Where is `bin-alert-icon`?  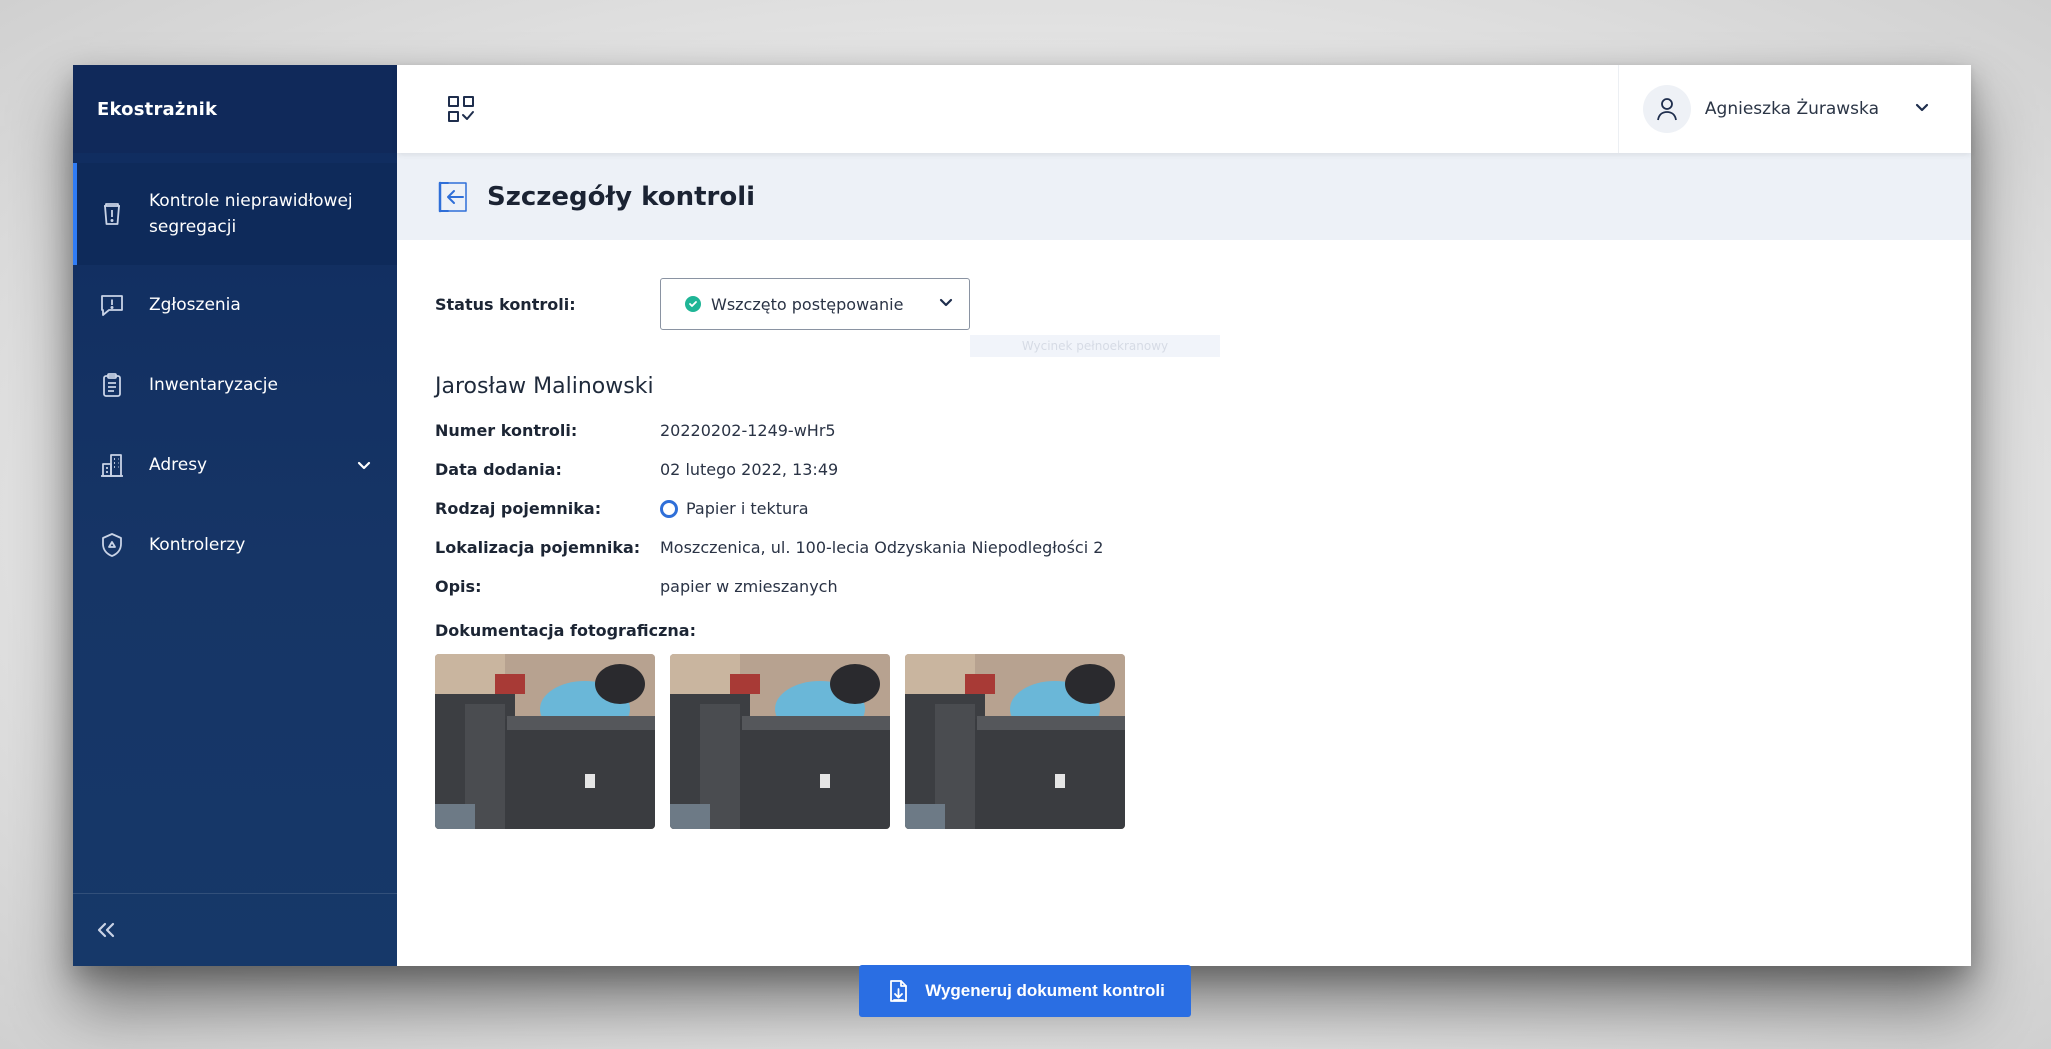 bin-alert-icon is located at coordinates (112, 214).